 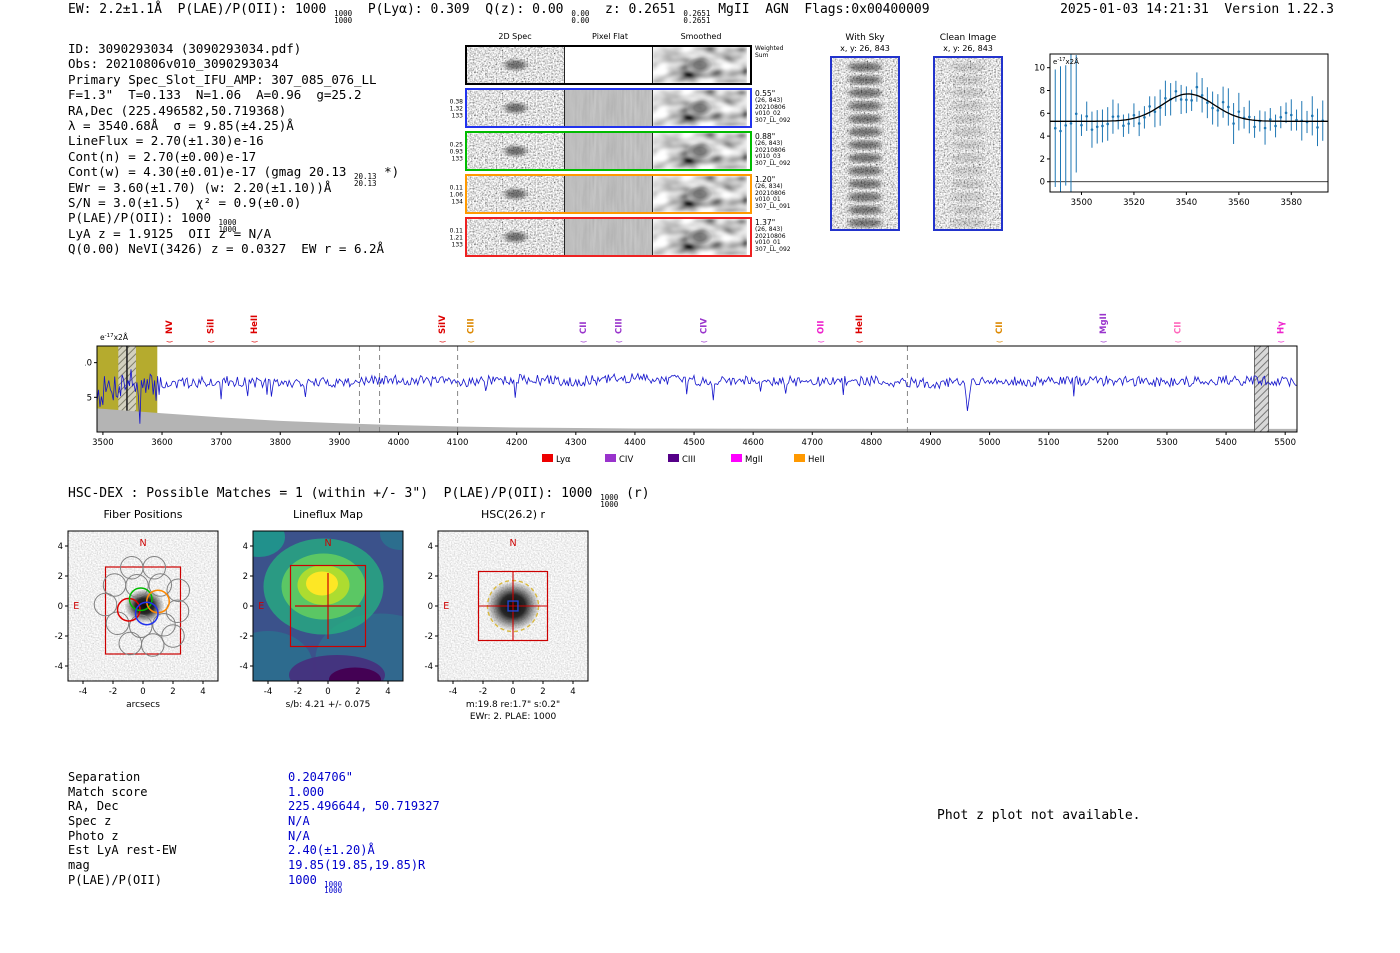 What do you see at coordinates (865, 143) in the screenshot?
I see `with-sky-image` at bounding box center [865, 143].